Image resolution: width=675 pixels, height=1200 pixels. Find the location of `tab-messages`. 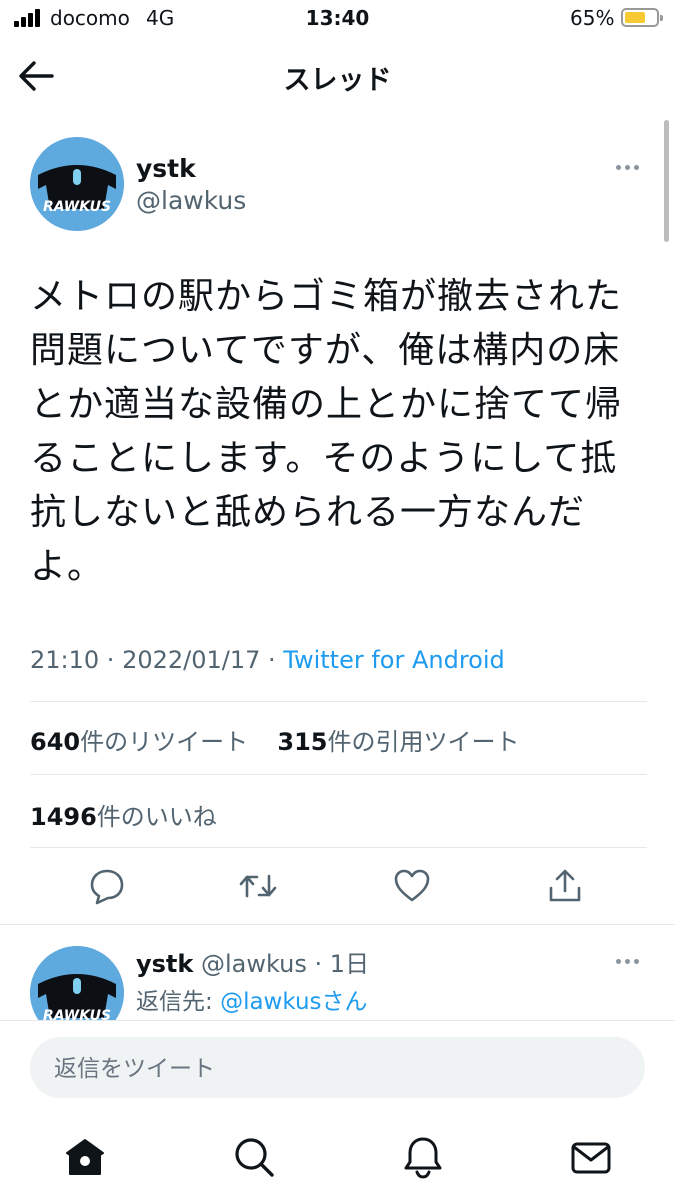

tab-messages is located at coordinates (591, 1158).